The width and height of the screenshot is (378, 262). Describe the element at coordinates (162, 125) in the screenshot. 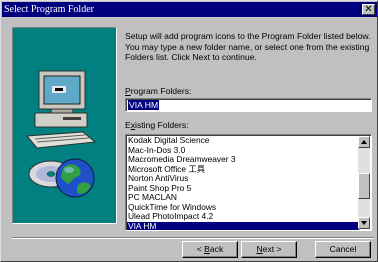

I see `existing-folders-label-rest: isting Folders:` at that location.